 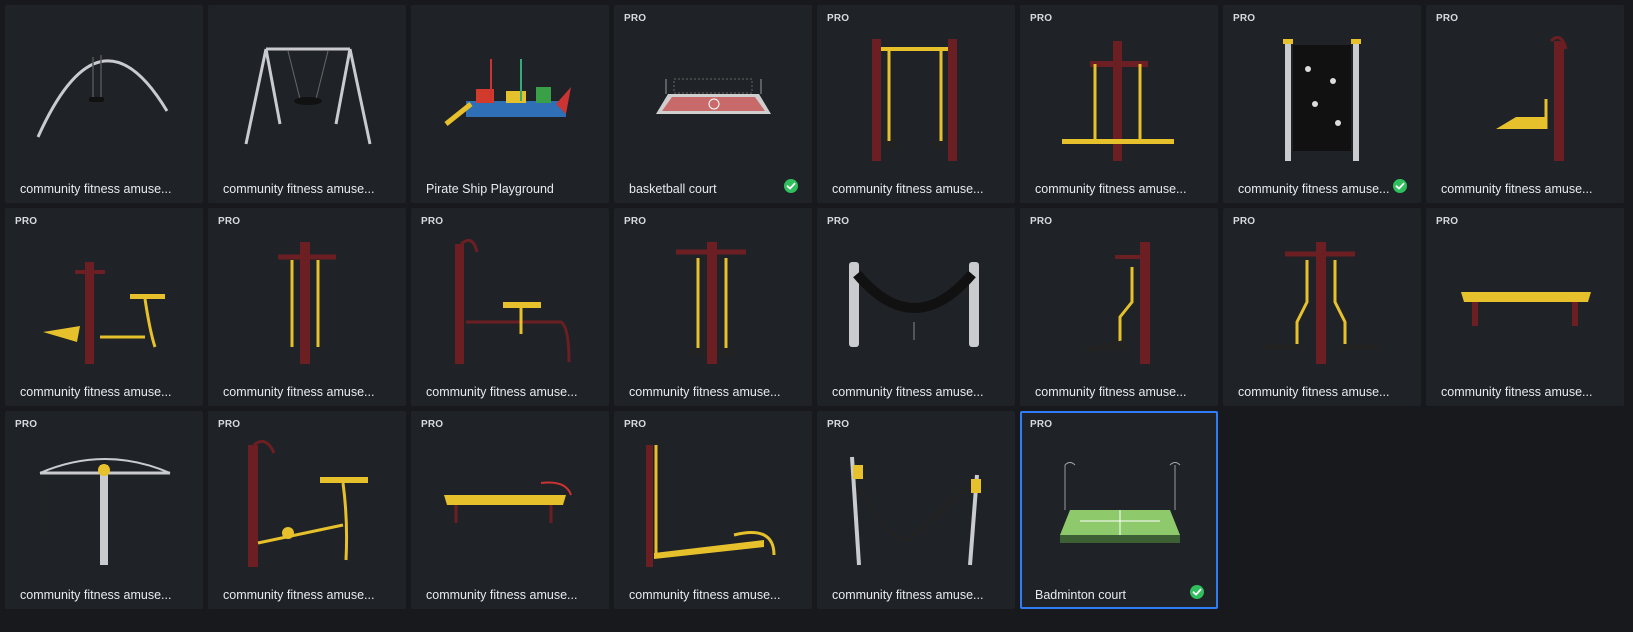 What do you see at coordinates (490, 189) in the screenshot?
I see `asset-label: Pirate Ship Playground` at bounding box center [490, 189].